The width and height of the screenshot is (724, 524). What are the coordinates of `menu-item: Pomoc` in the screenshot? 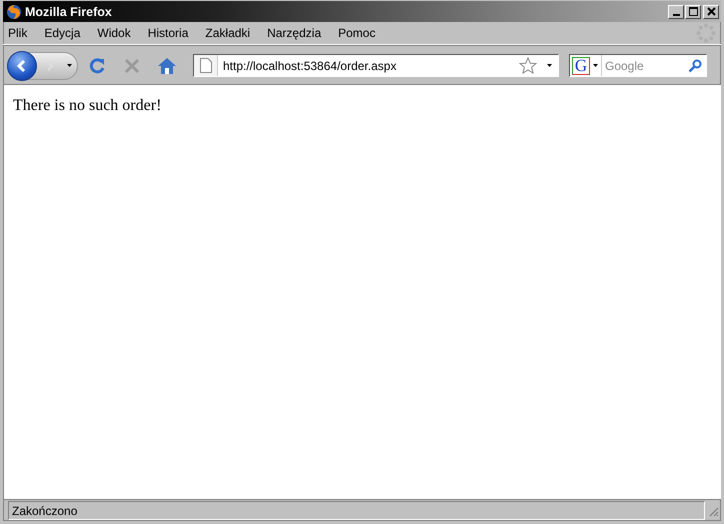 It's located at (357, 33).